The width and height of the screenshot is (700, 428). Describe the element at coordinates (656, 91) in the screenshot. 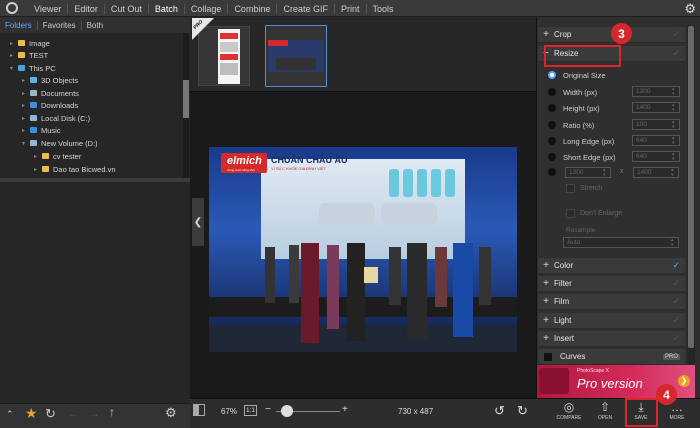

I see `width-field: 1300` at that location.